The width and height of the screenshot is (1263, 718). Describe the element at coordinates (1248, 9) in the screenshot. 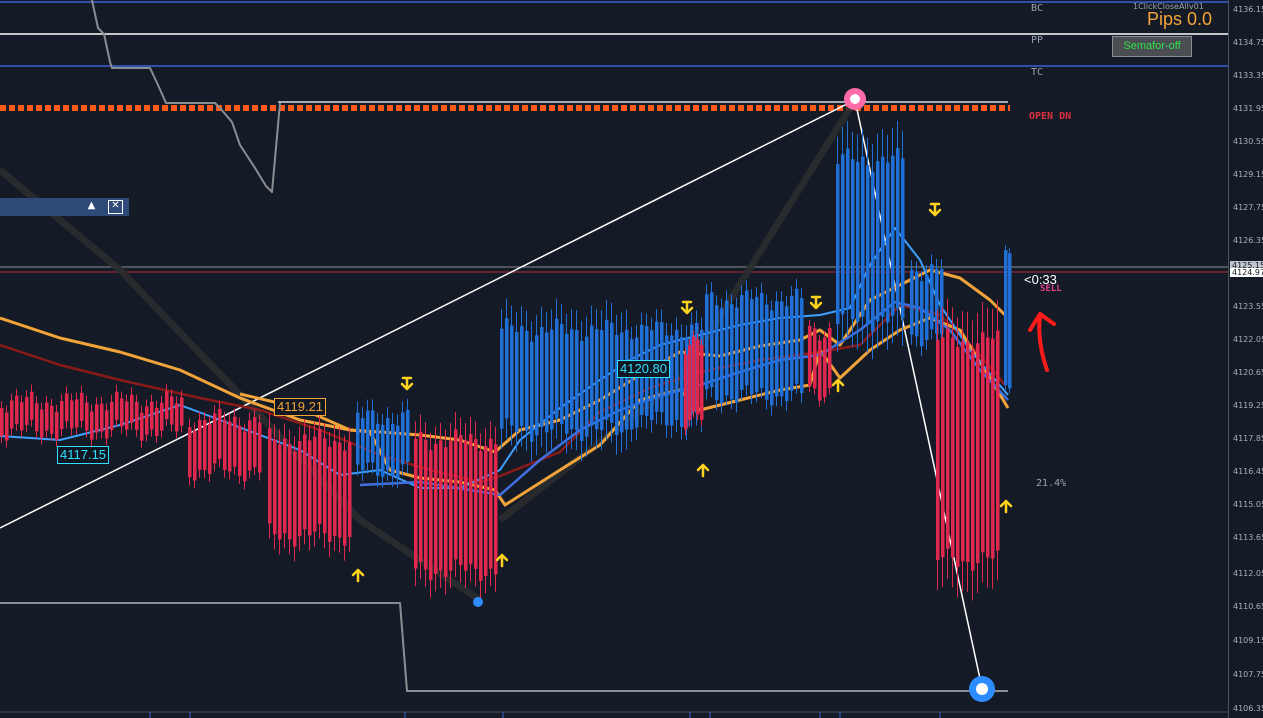

I see `axis-tick: 4136.15` at that location.